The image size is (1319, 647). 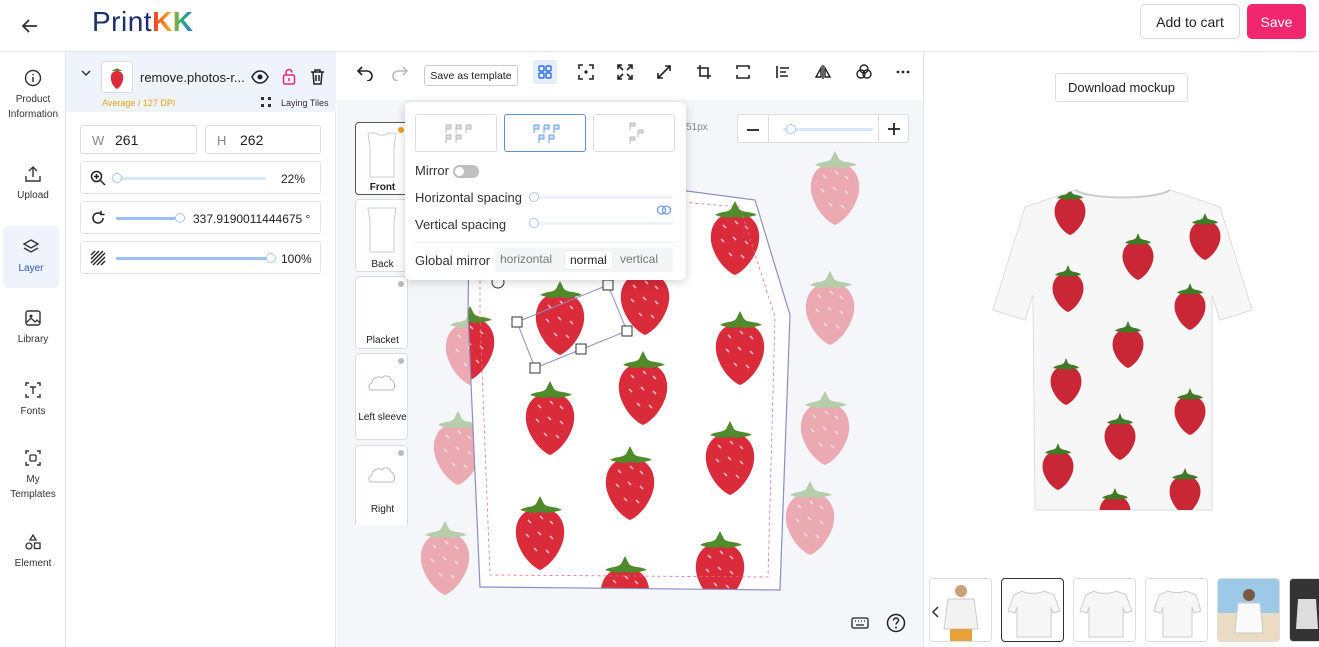 I want to click on nav-label: Upload, so click(x=33, y=195).